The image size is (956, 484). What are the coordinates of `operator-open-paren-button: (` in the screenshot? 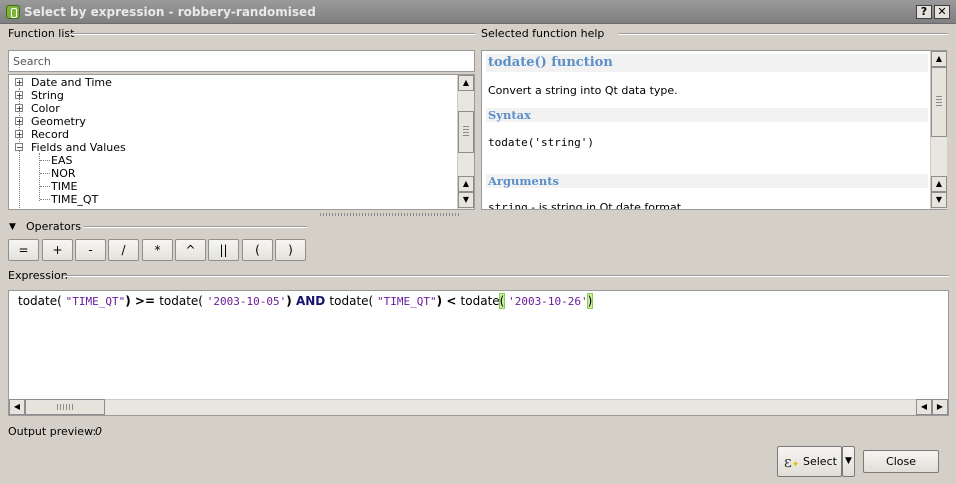 It's located at (257, 250).